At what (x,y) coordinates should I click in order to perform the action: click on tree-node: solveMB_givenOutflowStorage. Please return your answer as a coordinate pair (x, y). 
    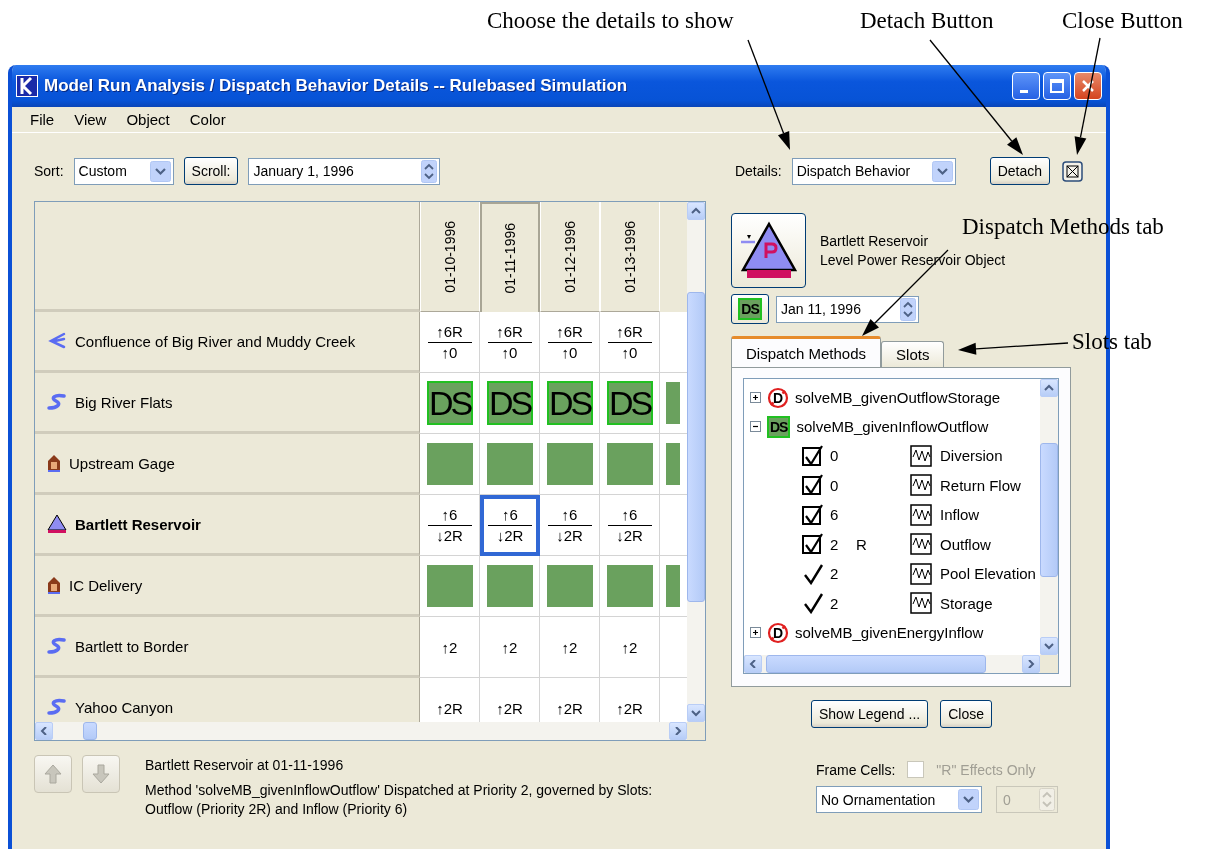
    Looking at the image, I should click on (898, 397).